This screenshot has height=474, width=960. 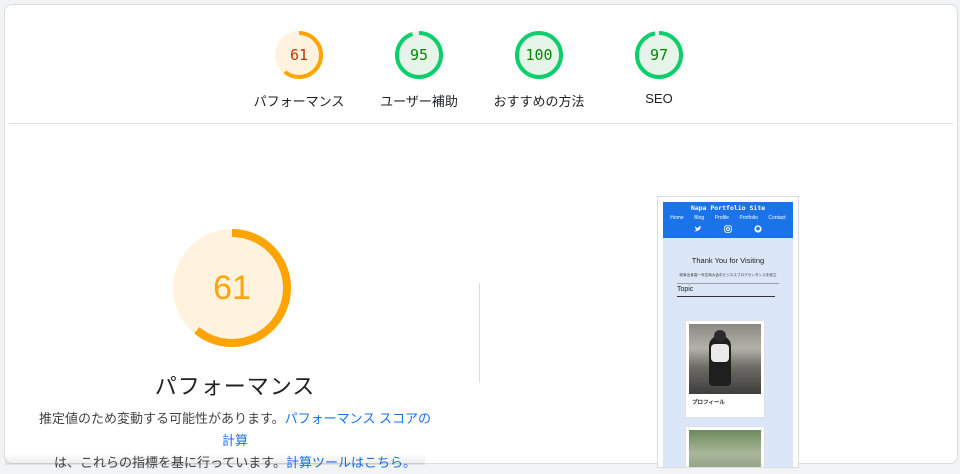 I want to click on gauge-ring: 97, so click(x=659, y=55).